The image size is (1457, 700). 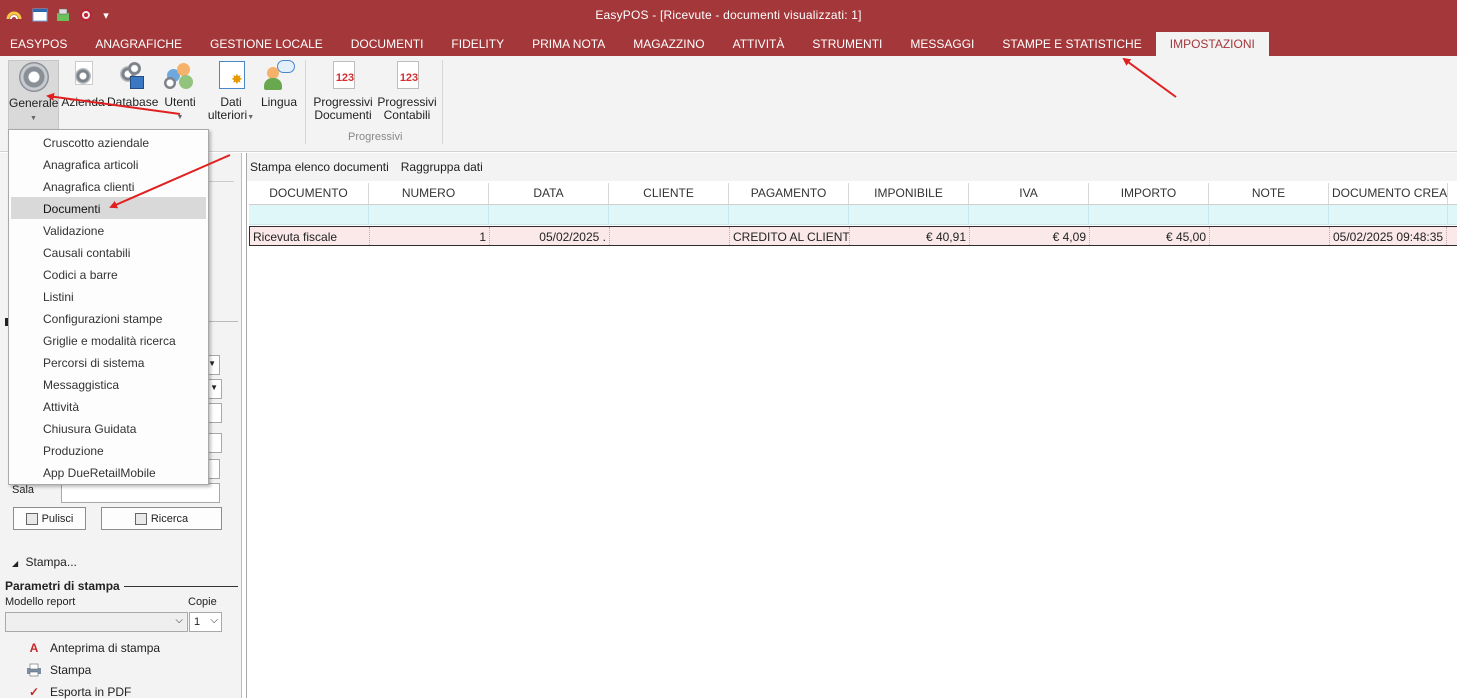 What do you see at coordinates (852, 167) in the screenshot?
I see `grid-toolbar: Stampa elenco documenti Raggruppa dati` at bounding box center [852, 167].